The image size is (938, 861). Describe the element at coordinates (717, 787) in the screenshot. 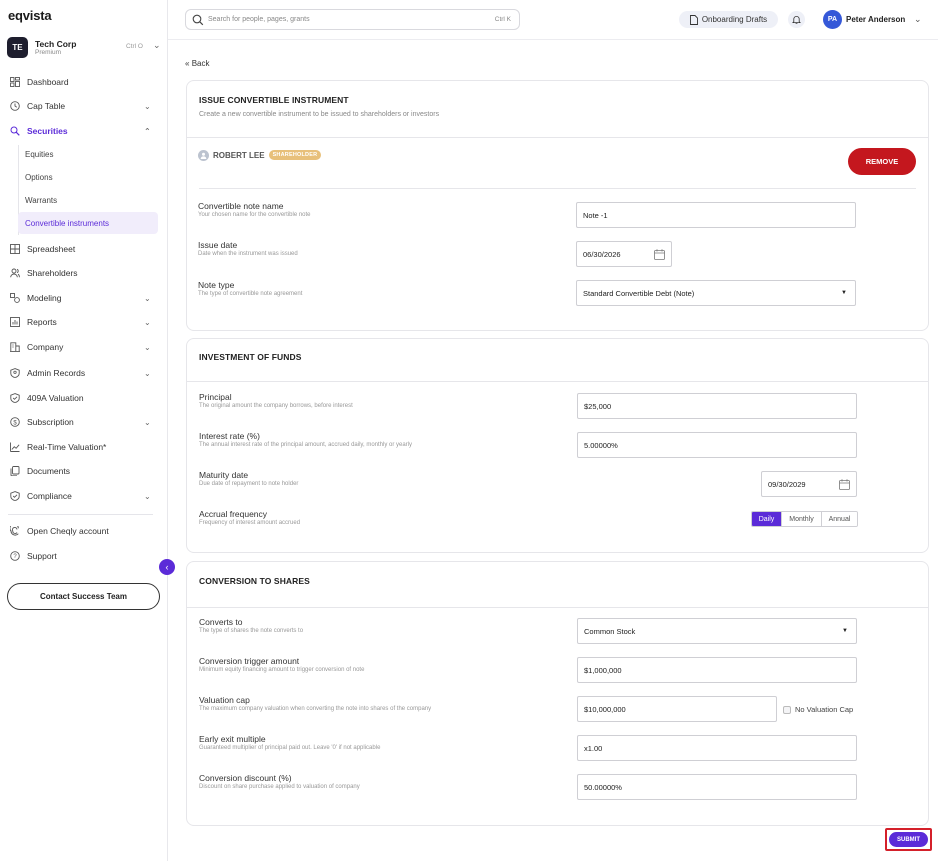

I see `conversion-discount-field: 50.00000%` at that location.